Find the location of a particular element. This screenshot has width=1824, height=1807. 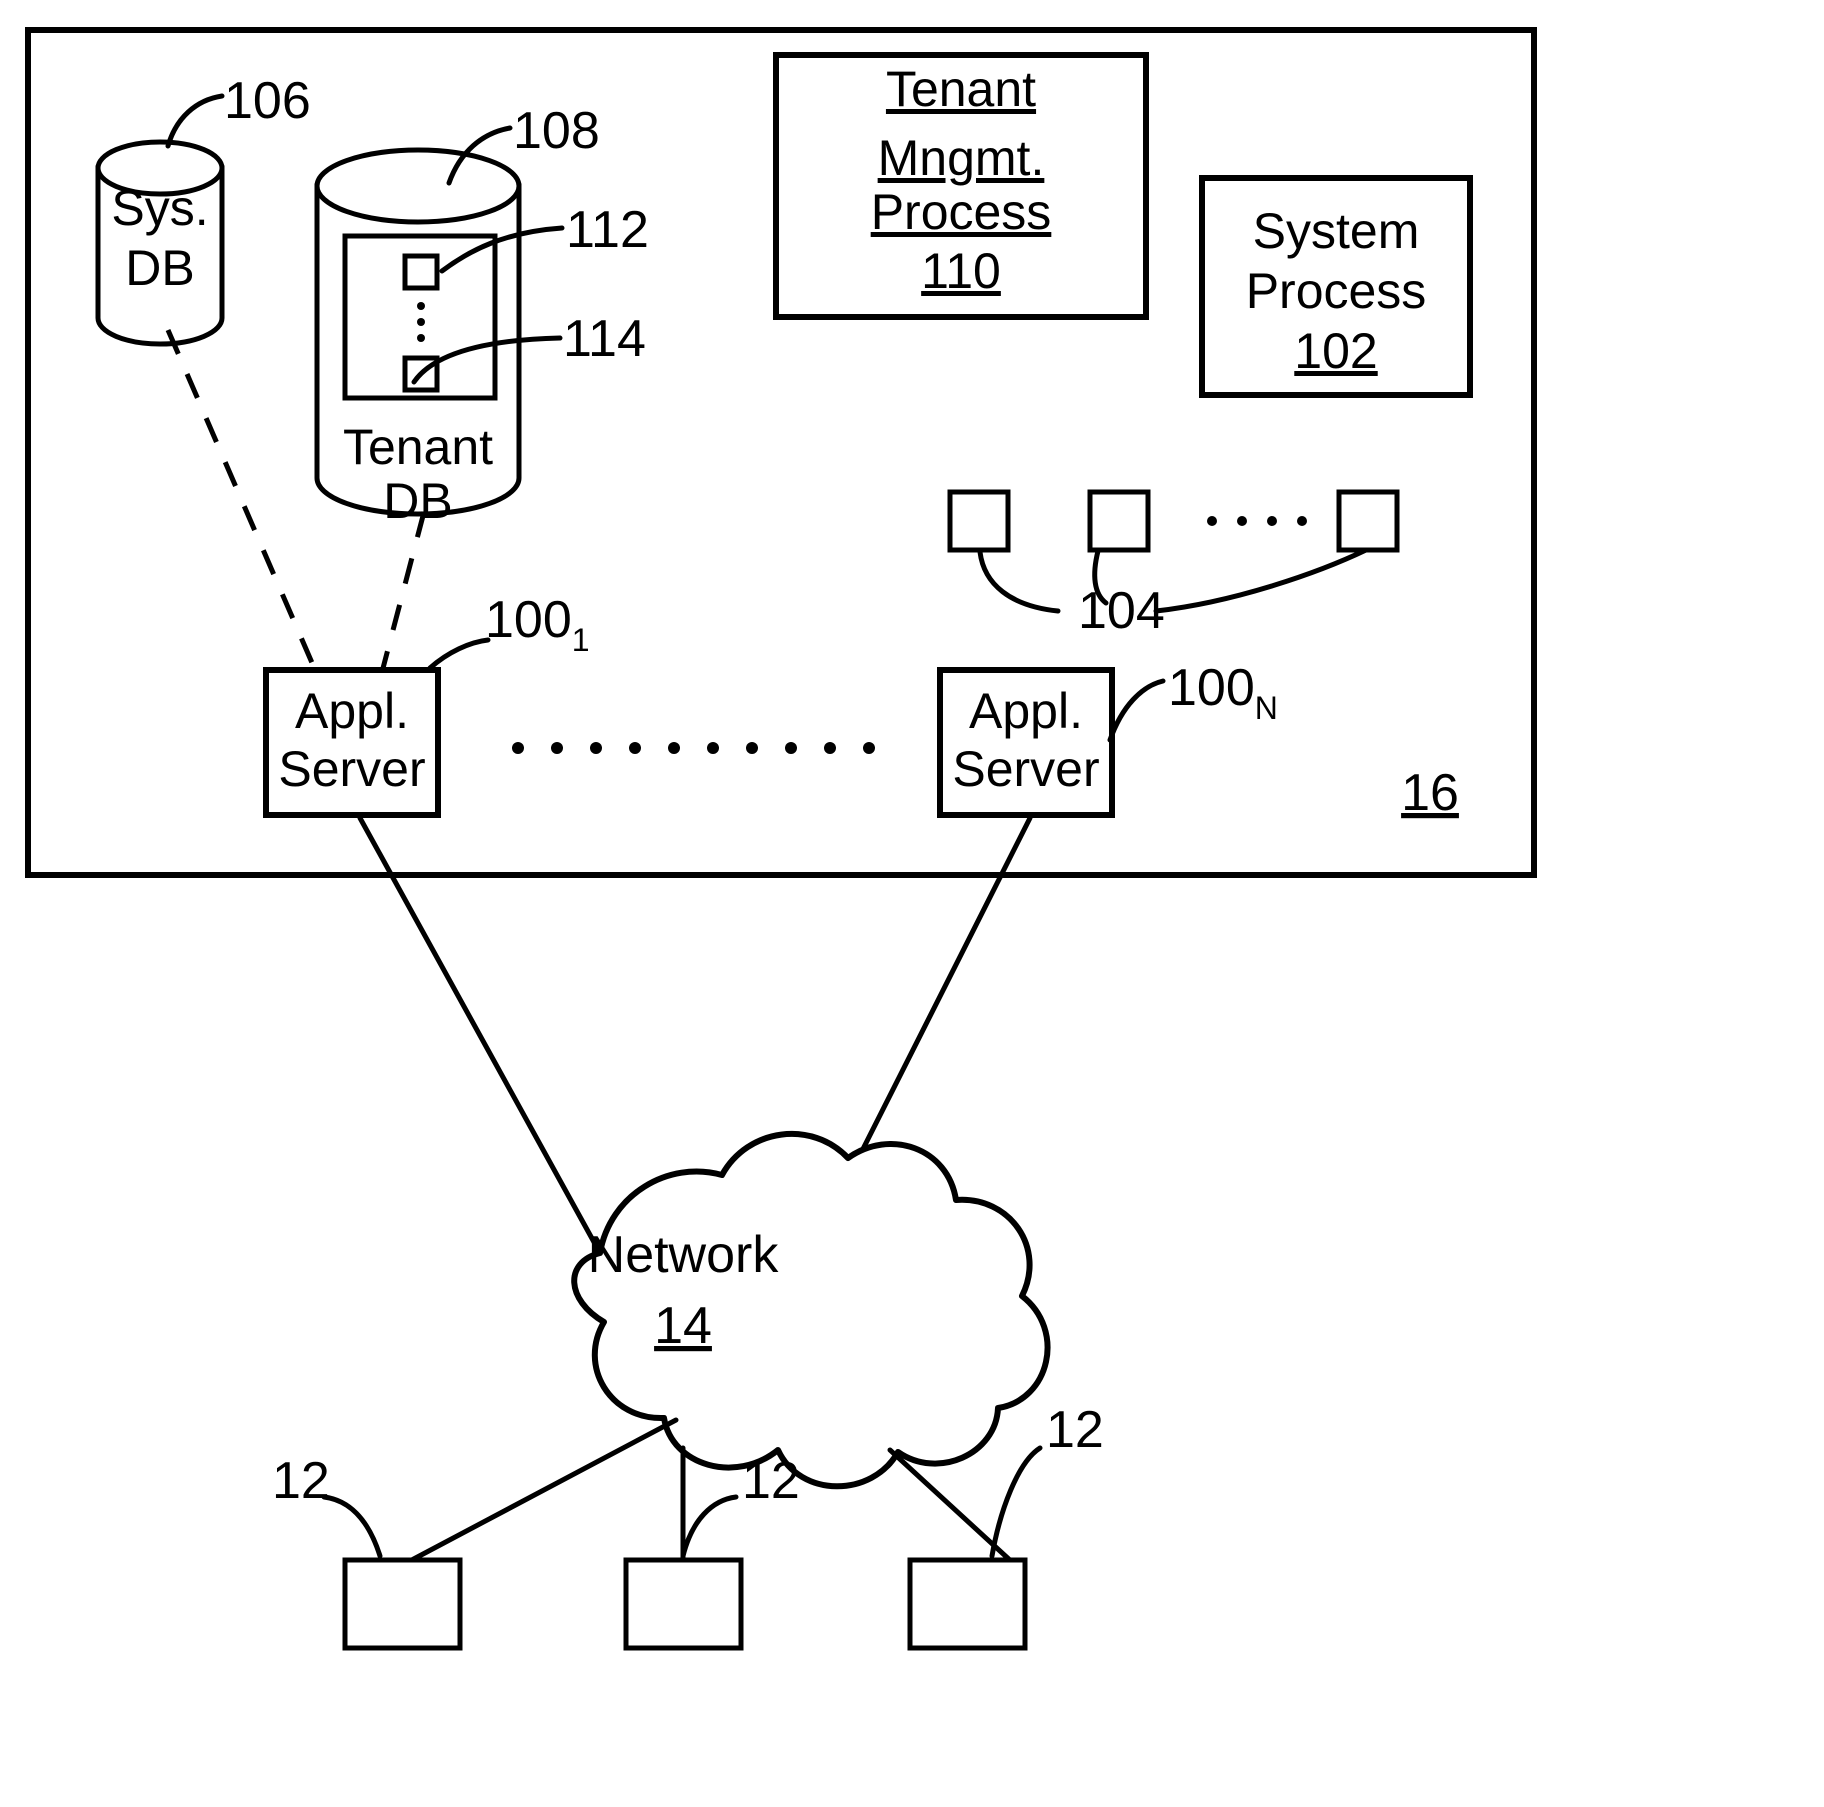

ref-112: 112 is located at coordinates (607, 230).